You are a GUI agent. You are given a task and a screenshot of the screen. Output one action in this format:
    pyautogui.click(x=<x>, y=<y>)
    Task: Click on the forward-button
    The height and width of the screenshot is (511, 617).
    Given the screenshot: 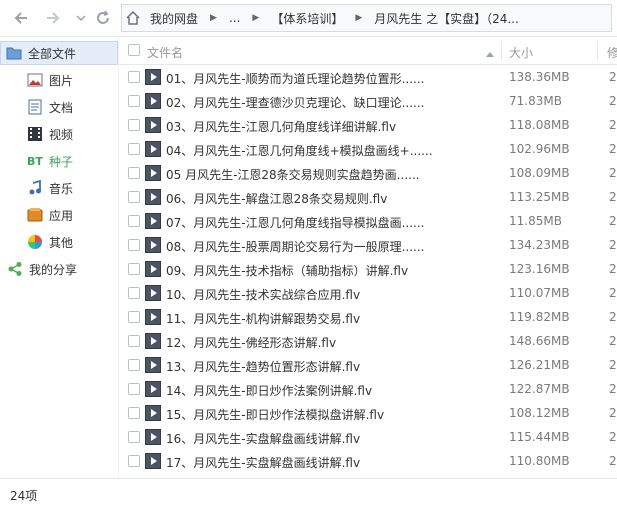 What is the action you would take?
    pyautogui.click(x=53, y=18)
    